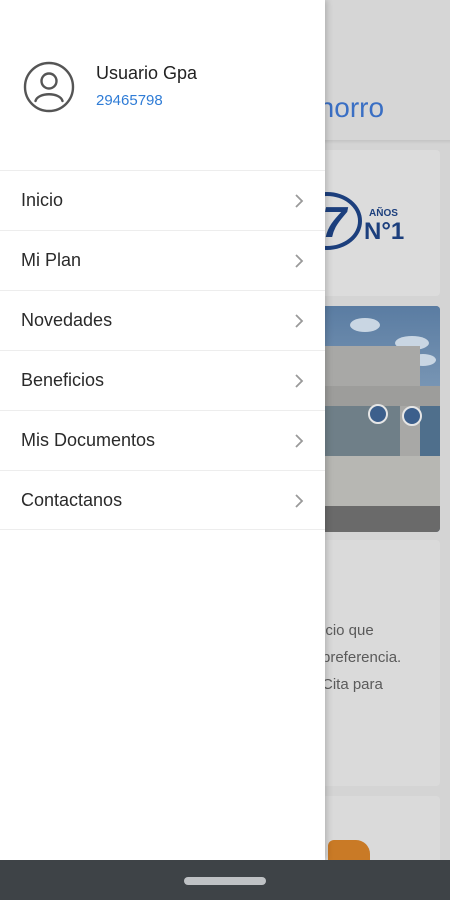  I want to click on logo-rank-text: N°1, so click(384, 231).